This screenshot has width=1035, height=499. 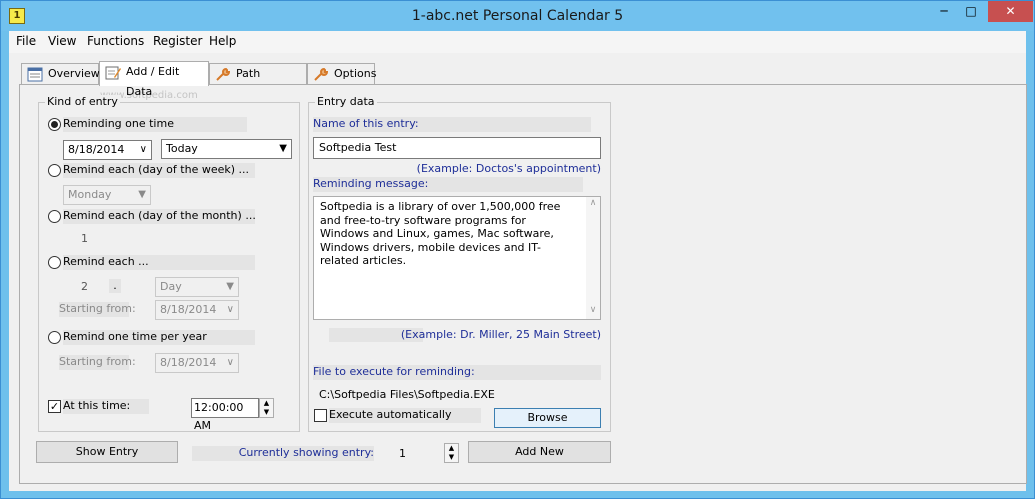 What do you see at coordinates (54, 262) in the screenshot?
I see `radio-remind-each` at bounding box center [54, 262].